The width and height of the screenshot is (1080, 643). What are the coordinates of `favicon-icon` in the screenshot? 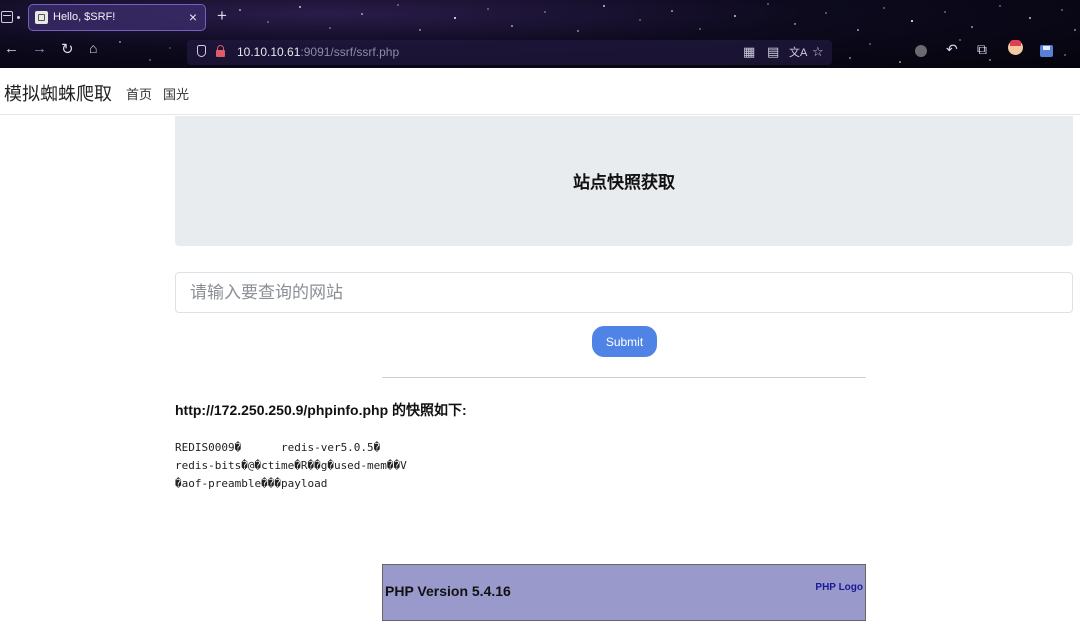 It's located at (41, 17).